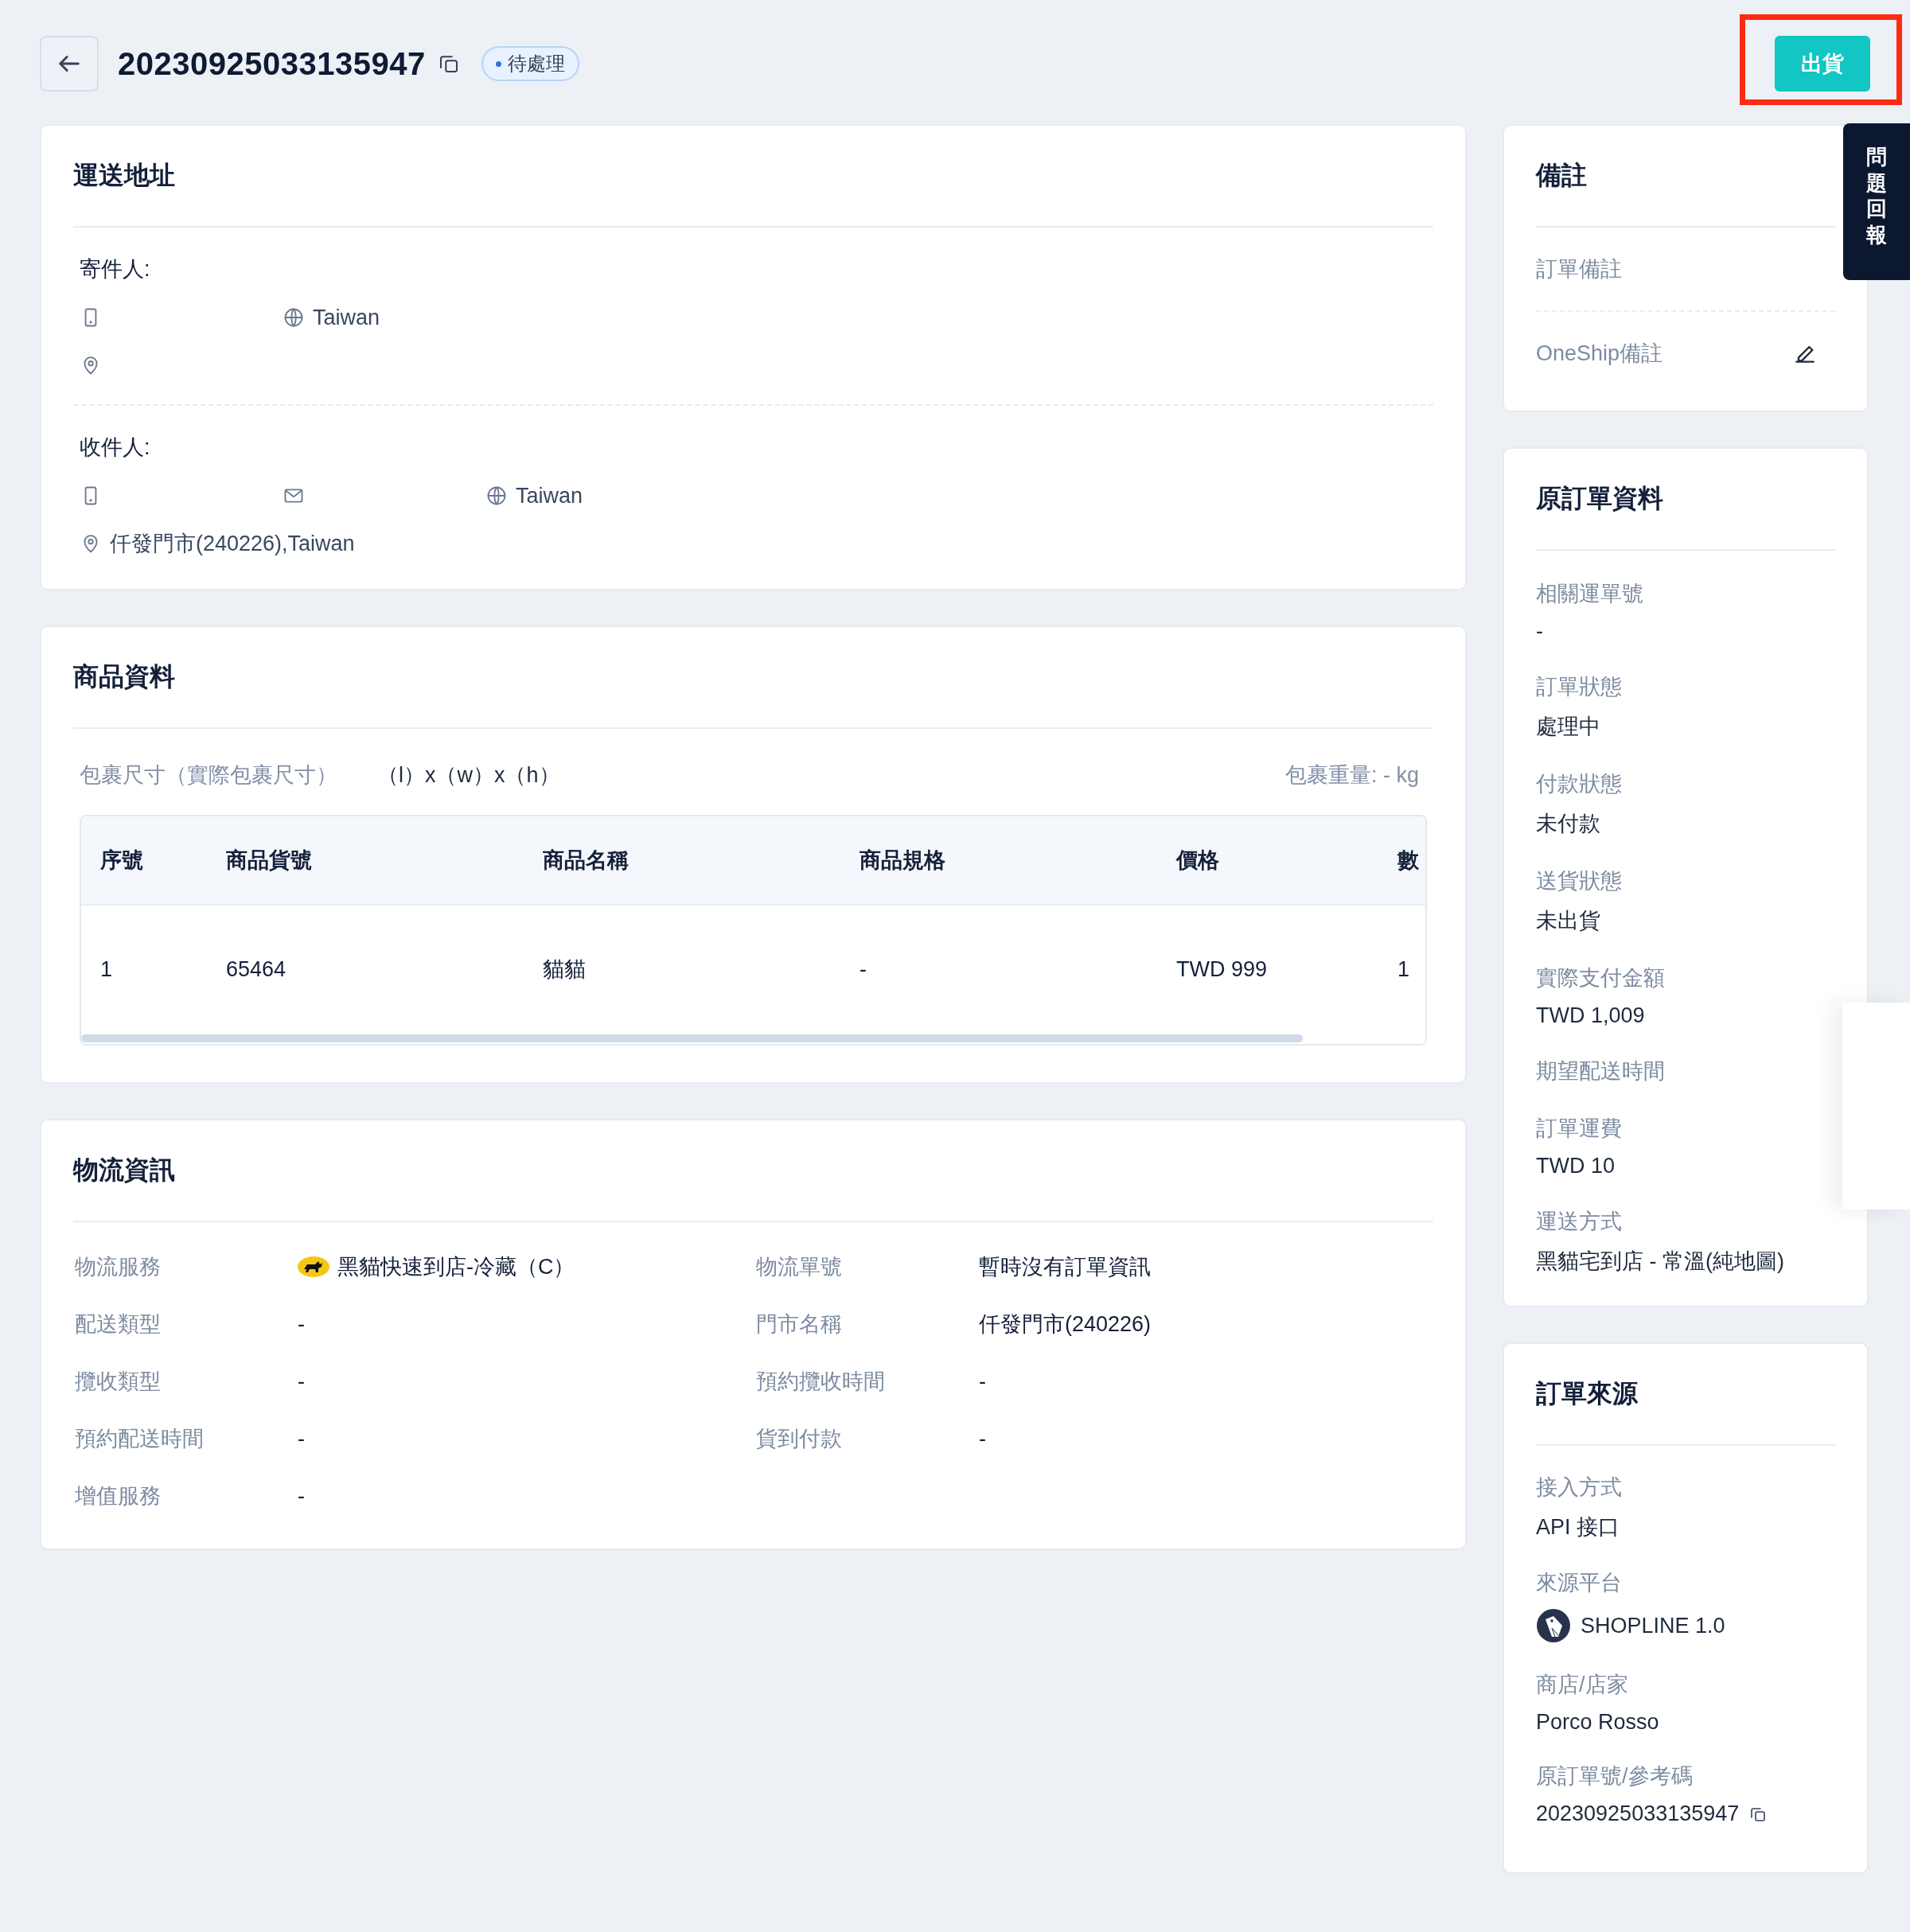 This screenshot has width=1910, height=1932. Describe the element at coordinates (1553, 1625) in the screenshot. I see `bird-logo-icon` at that location.